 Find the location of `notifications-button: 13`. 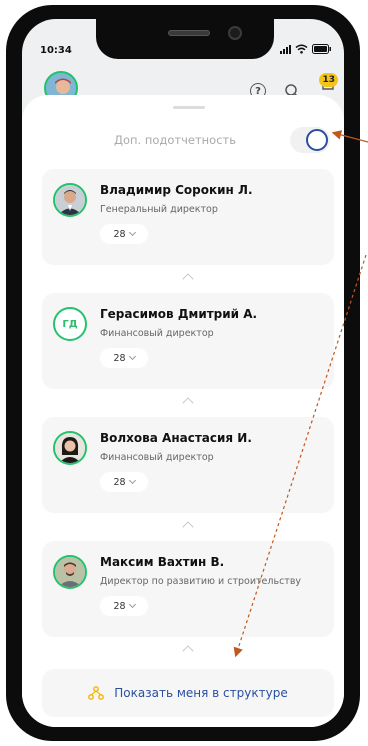

notifications-button: 13 is located at coordinates (328, 84).